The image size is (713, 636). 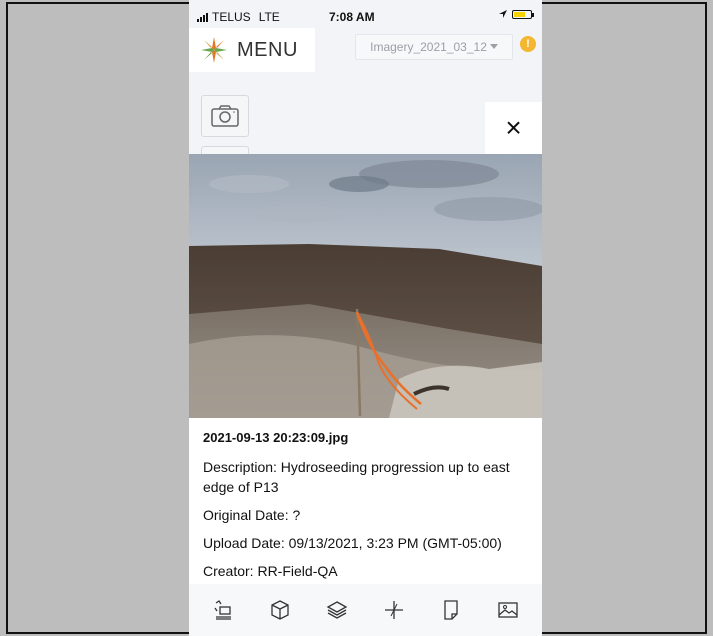 I want to click on imagery-selected-value: Imagery_2021_03_12, so click(x=428, y=47).